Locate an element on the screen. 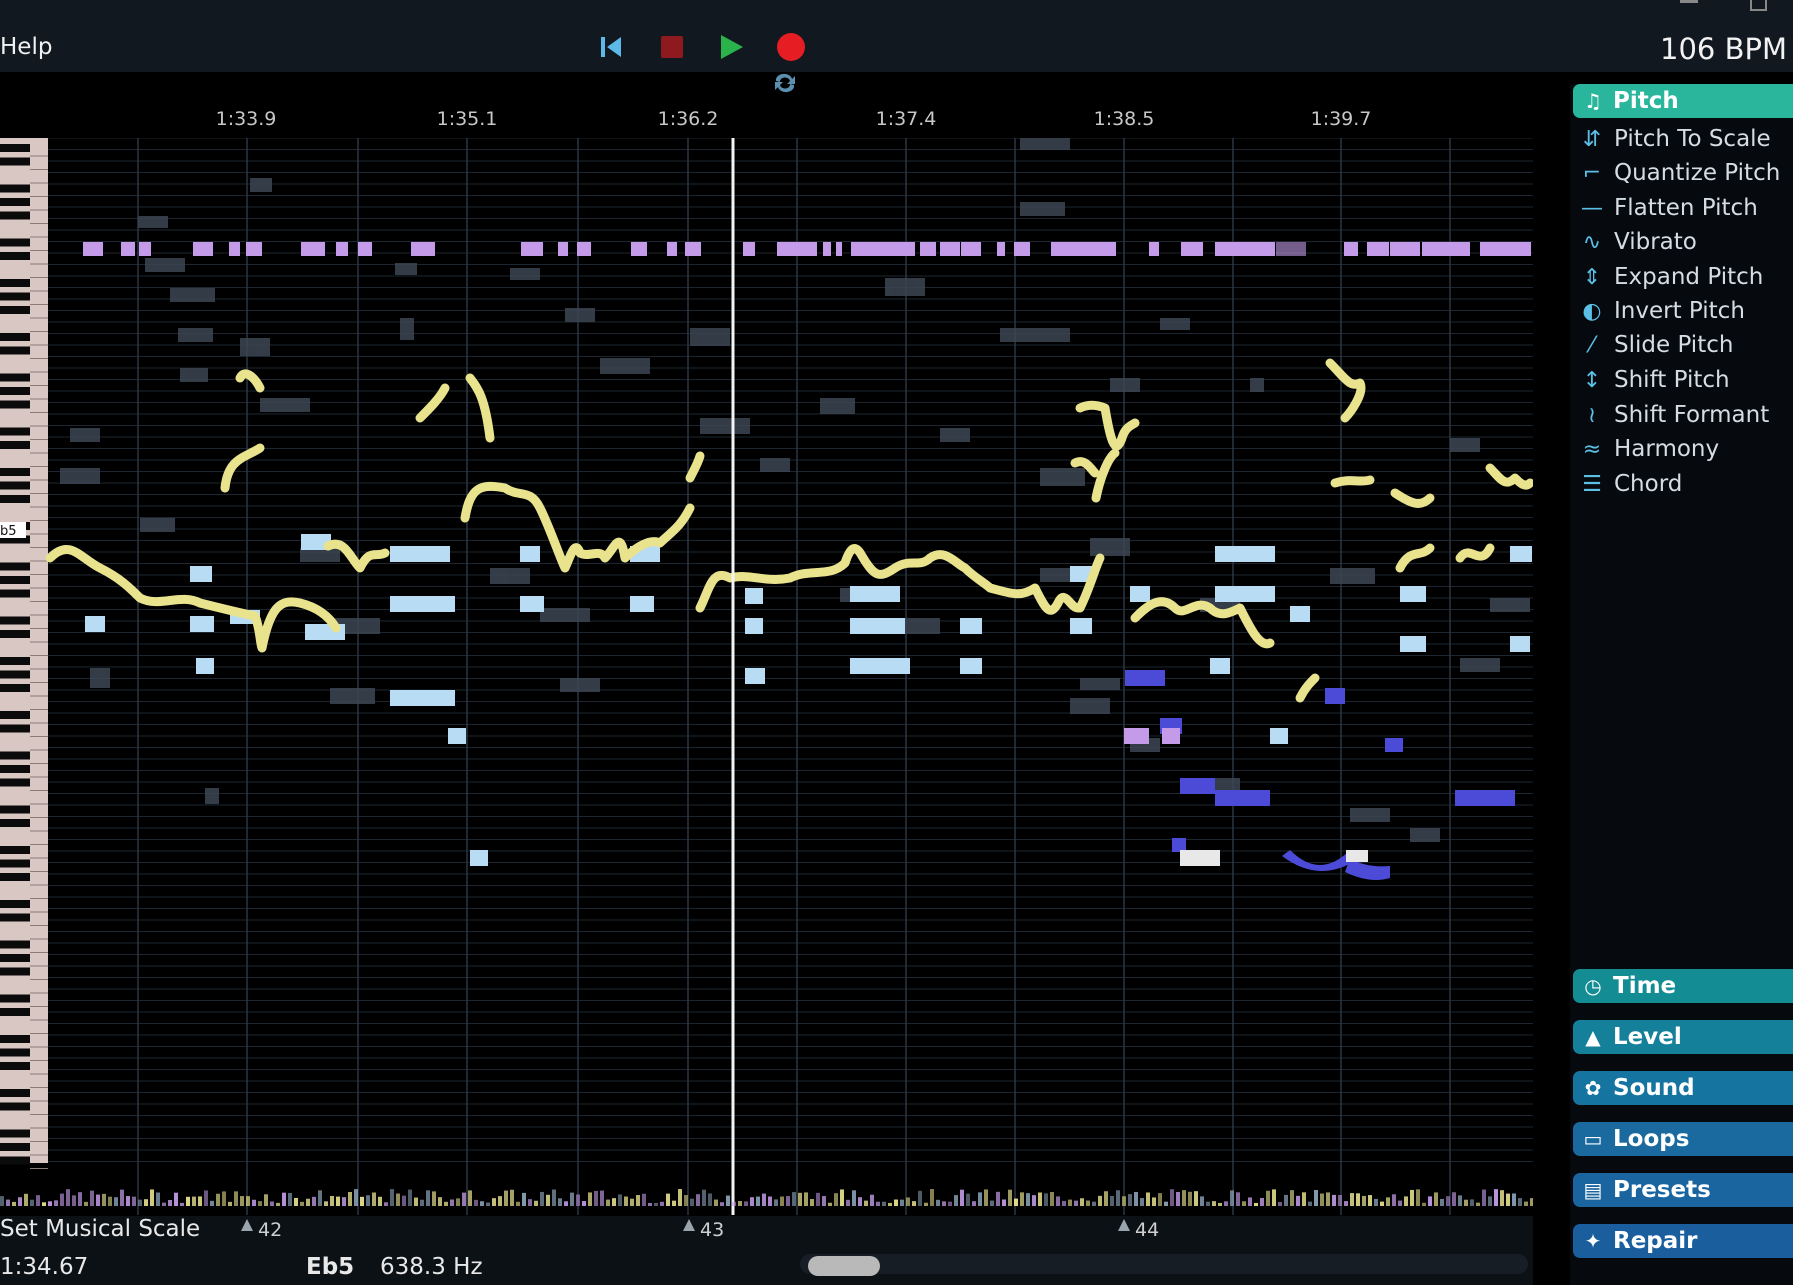  flatten-icon: — is located at coordinates (1592, 208).